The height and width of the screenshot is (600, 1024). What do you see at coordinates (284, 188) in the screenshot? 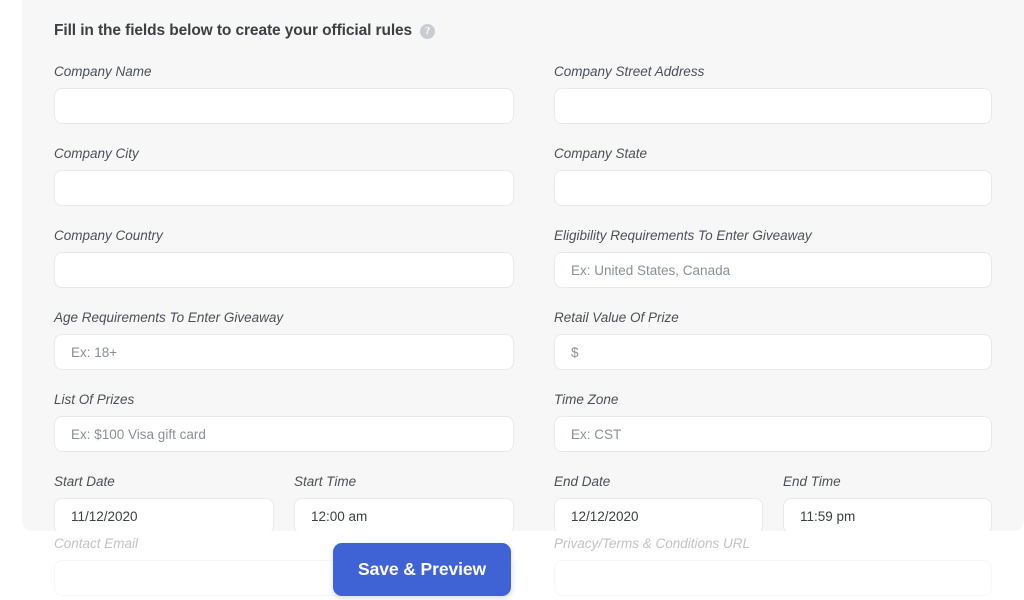
I see `company-city-input` at bounding box center [284, 188].